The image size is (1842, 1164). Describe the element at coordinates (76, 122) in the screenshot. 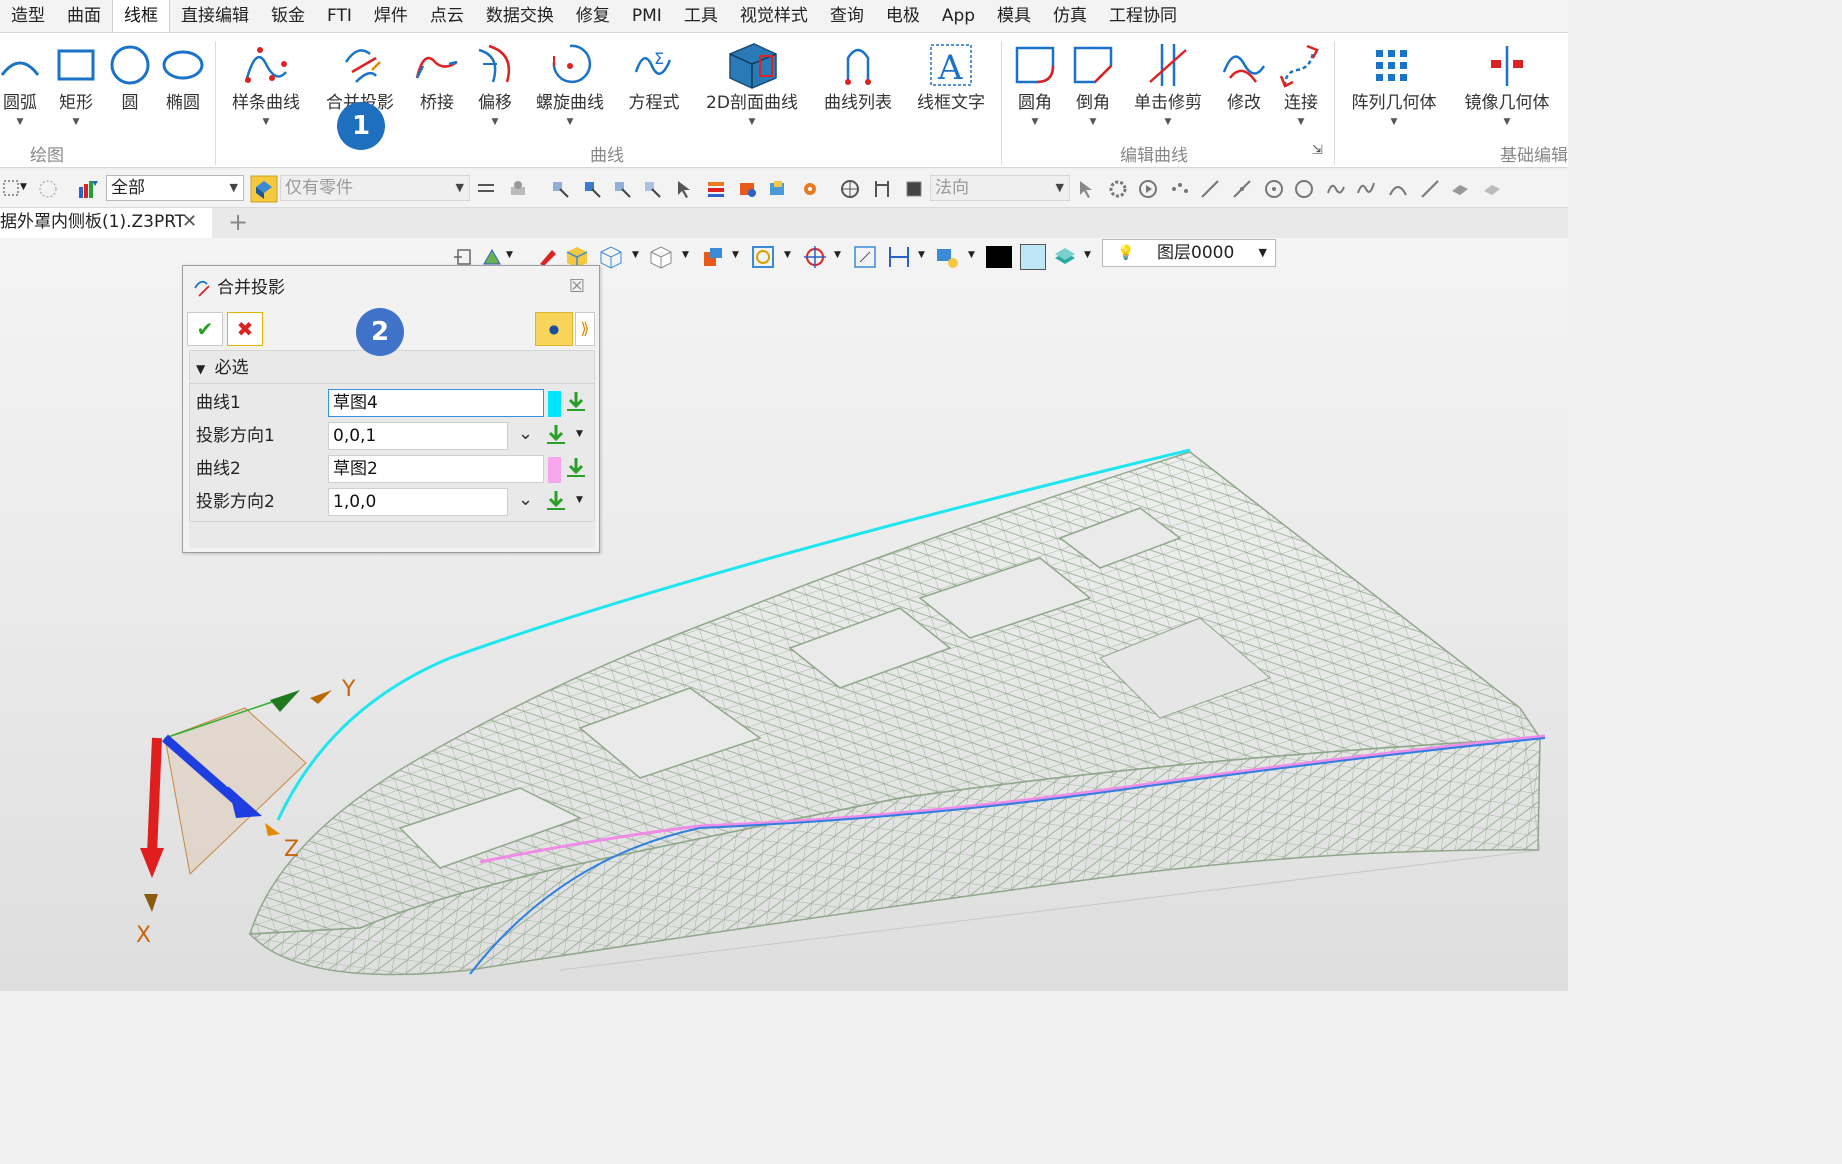

I see `rectangle-dropdown-icon: ▼` at that location.